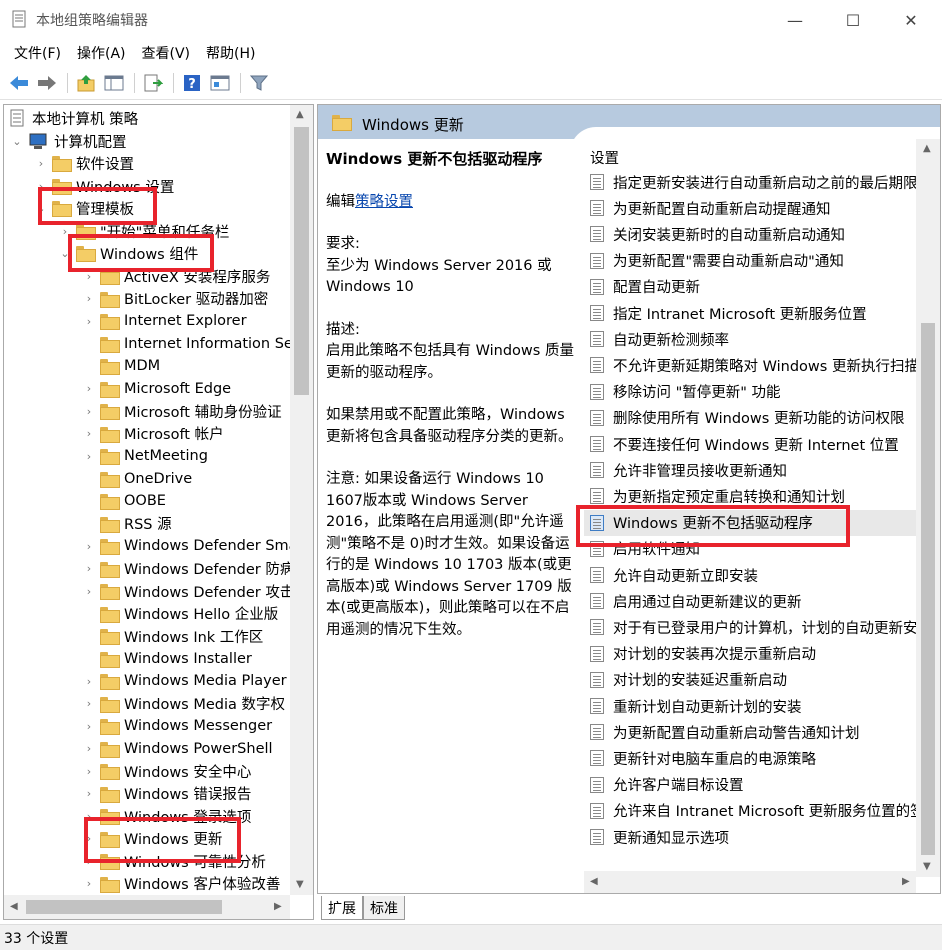 The height and width of the screenshot is (950, 942). Describe the element at coordinates (175, 299) in the screenshot. I see `tree-item-component: › BitLocker 驱动器加密` at that location.